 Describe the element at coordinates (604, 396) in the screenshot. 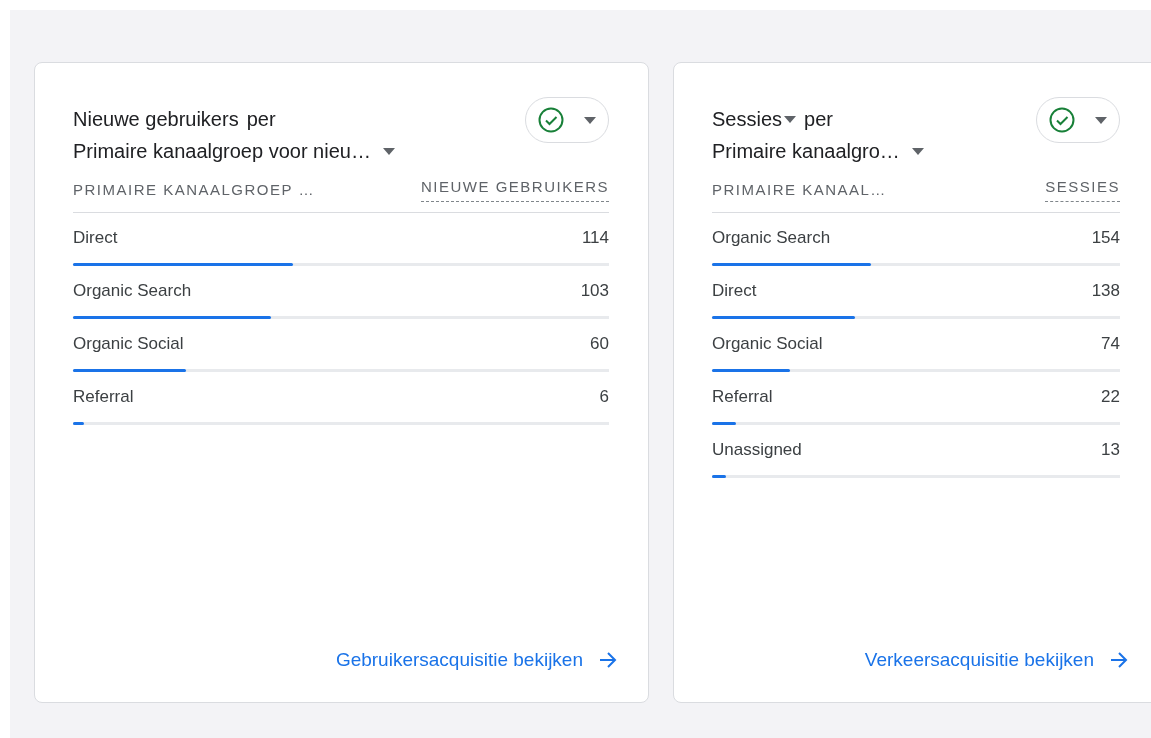

I see `row-value: 6` at that location.